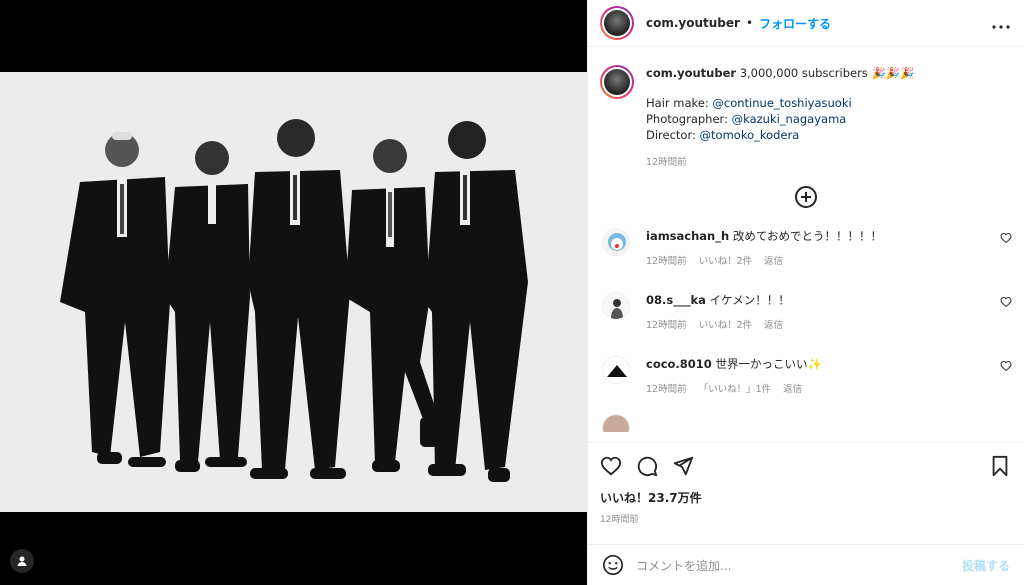 Image resolution: width=1024 pixels, height=585 pixels. I want to click on caption-username: com.youtuber, so click(691, 73).